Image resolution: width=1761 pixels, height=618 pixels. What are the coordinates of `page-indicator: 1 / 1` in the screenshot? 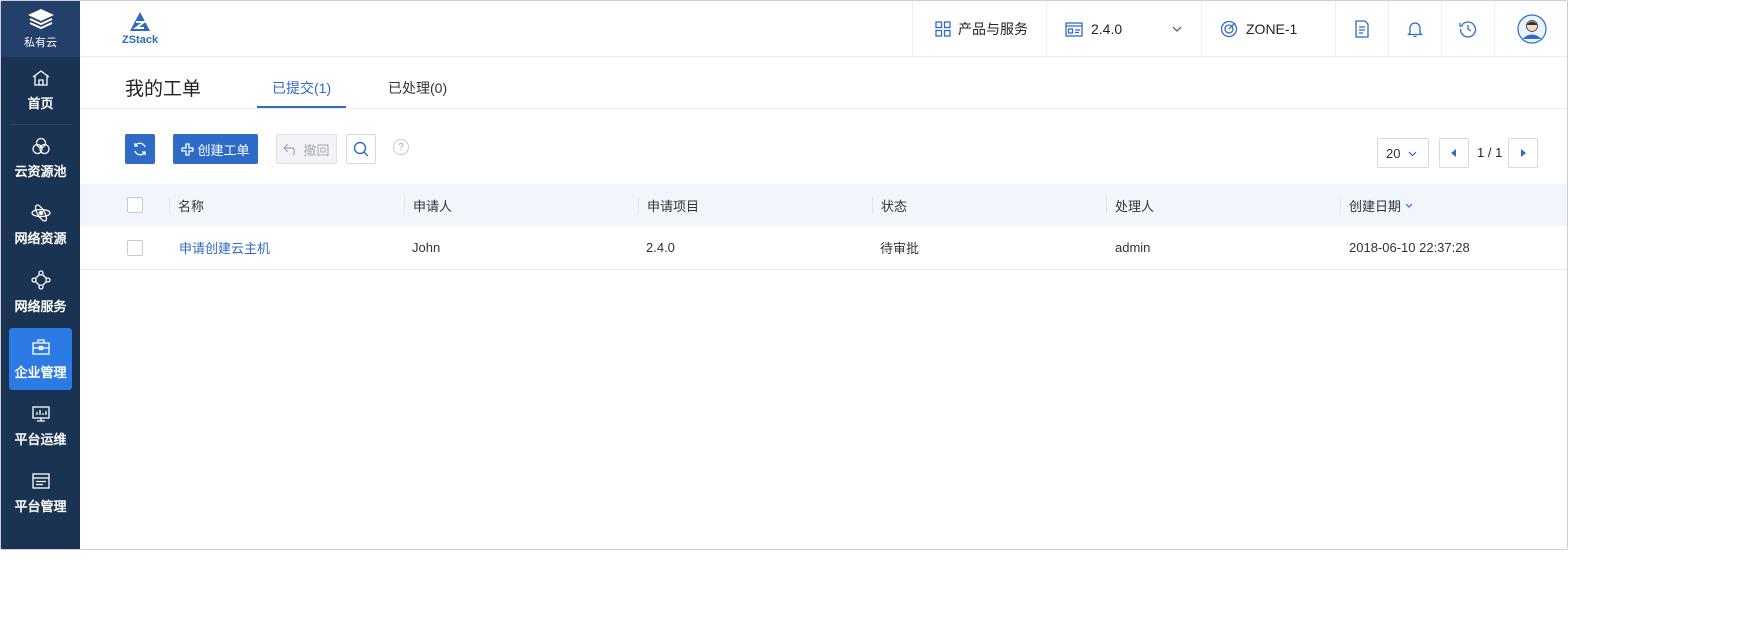 It's located at (1490, 152).